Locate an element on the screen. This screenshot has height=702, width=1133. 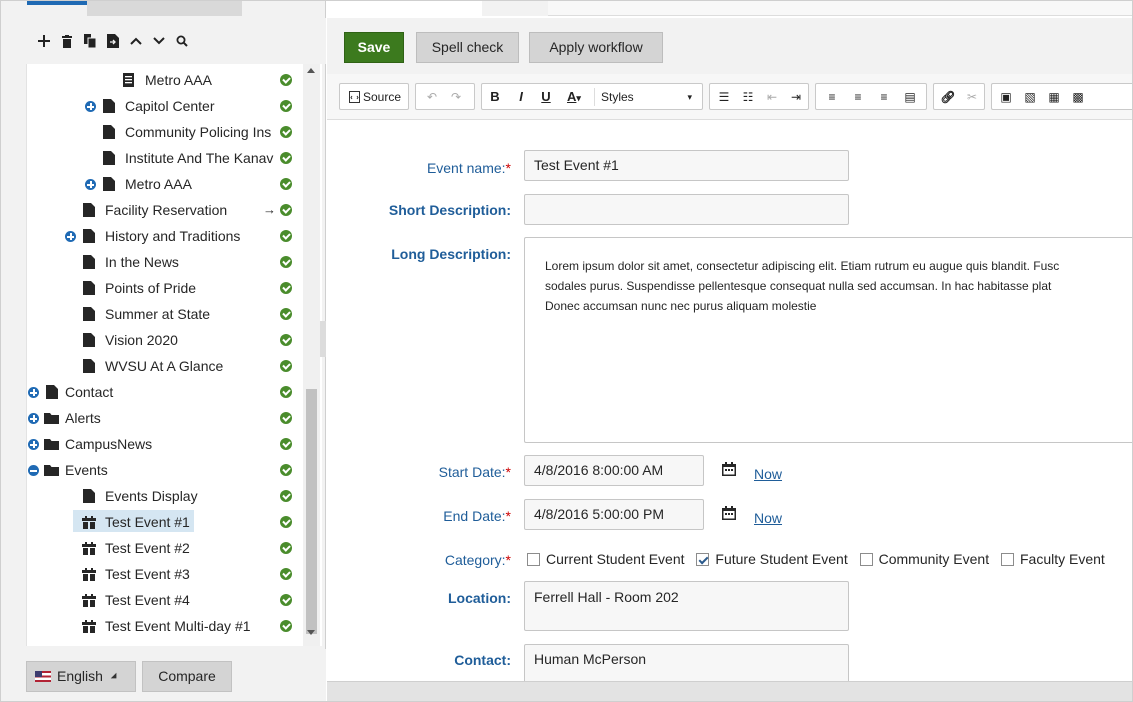
page-icon is located at coordinates (89, 210).